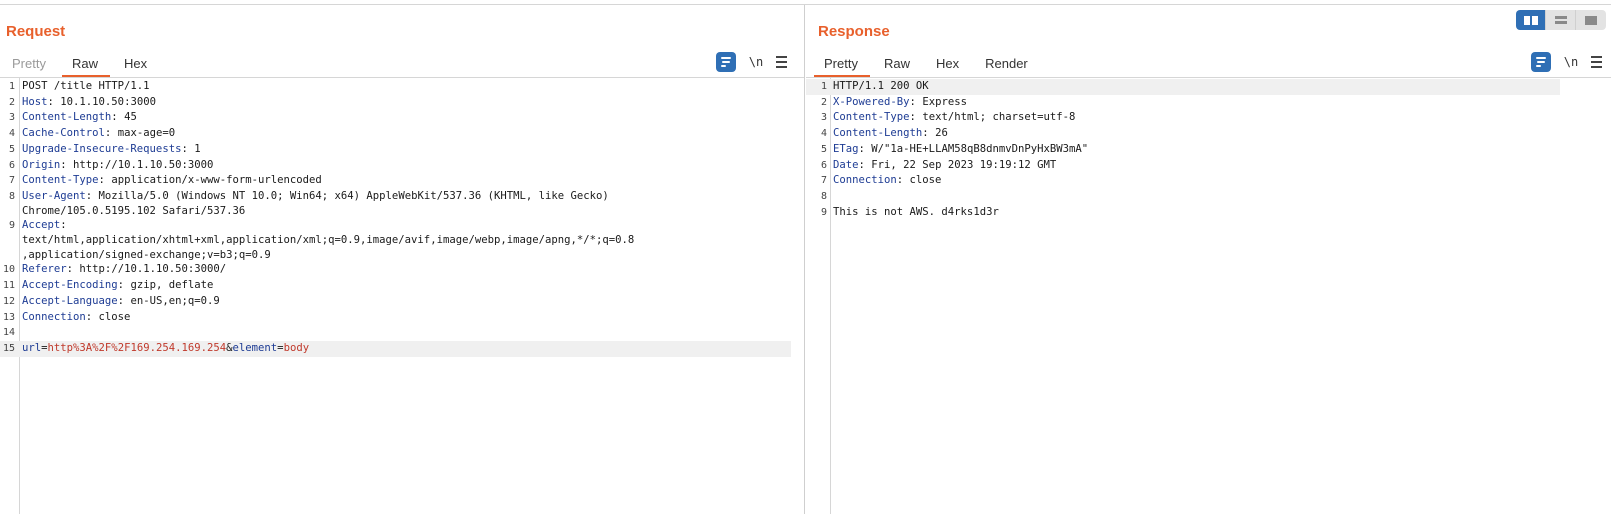 The height and width of the screenshot is (514, 1611). Describe the element at coordinates (402, 333) in the screenshot. I see `code-line: 14` at that location.